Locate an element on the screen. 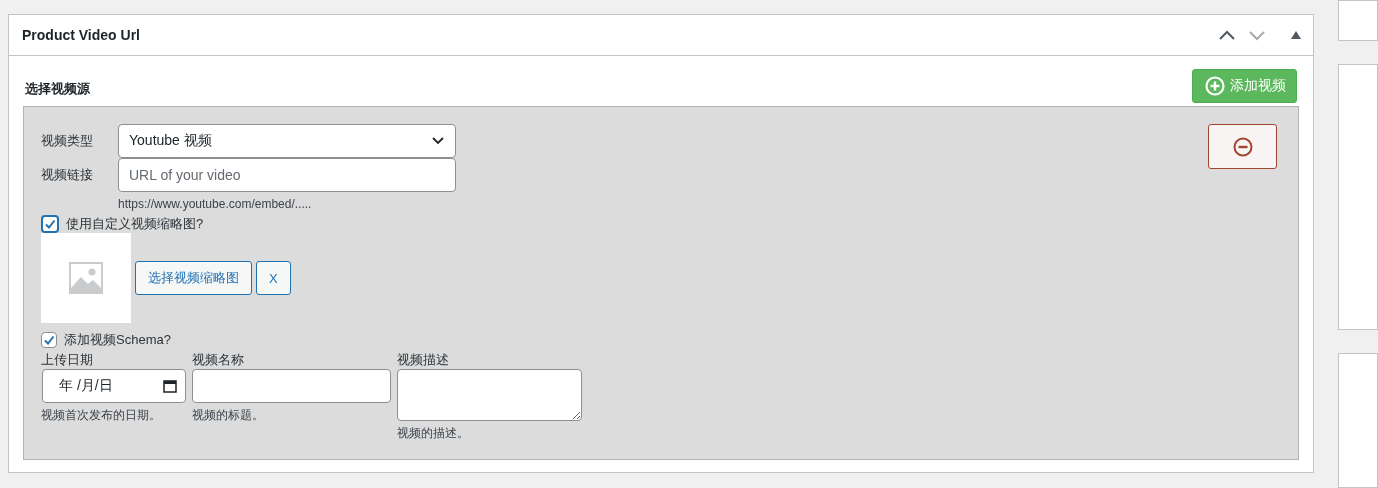  input-field is located at coordinates (291, 386).